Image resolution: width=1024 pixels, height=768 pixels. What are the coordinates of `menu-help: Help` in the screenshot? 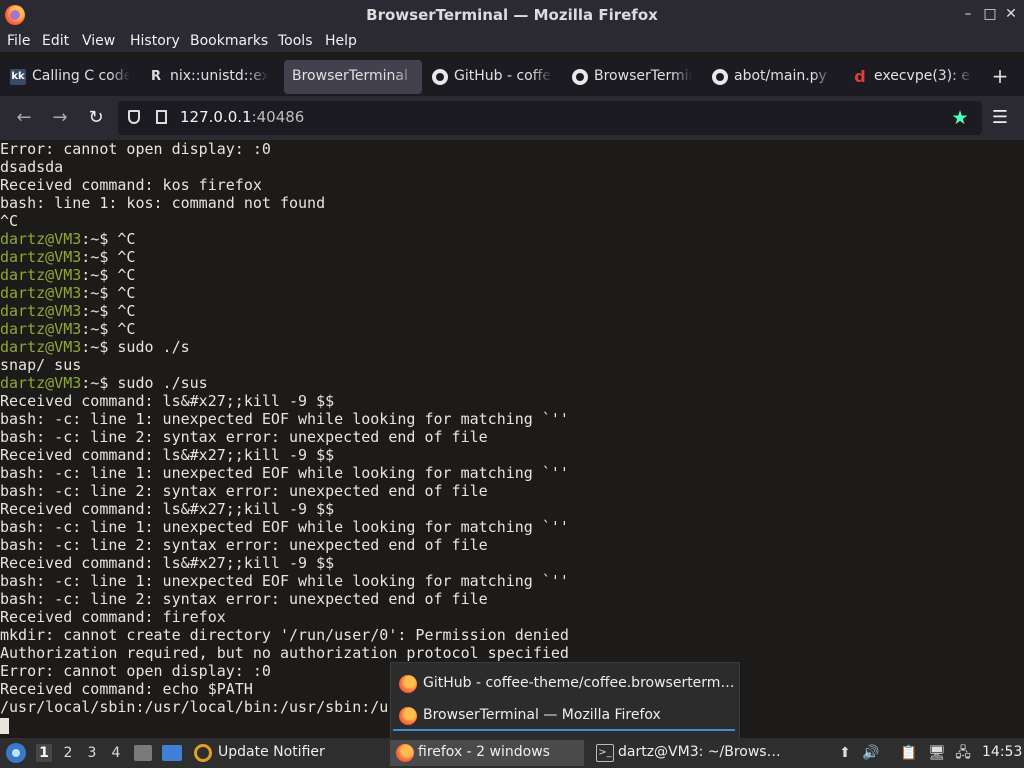 It's located at (341, 41).